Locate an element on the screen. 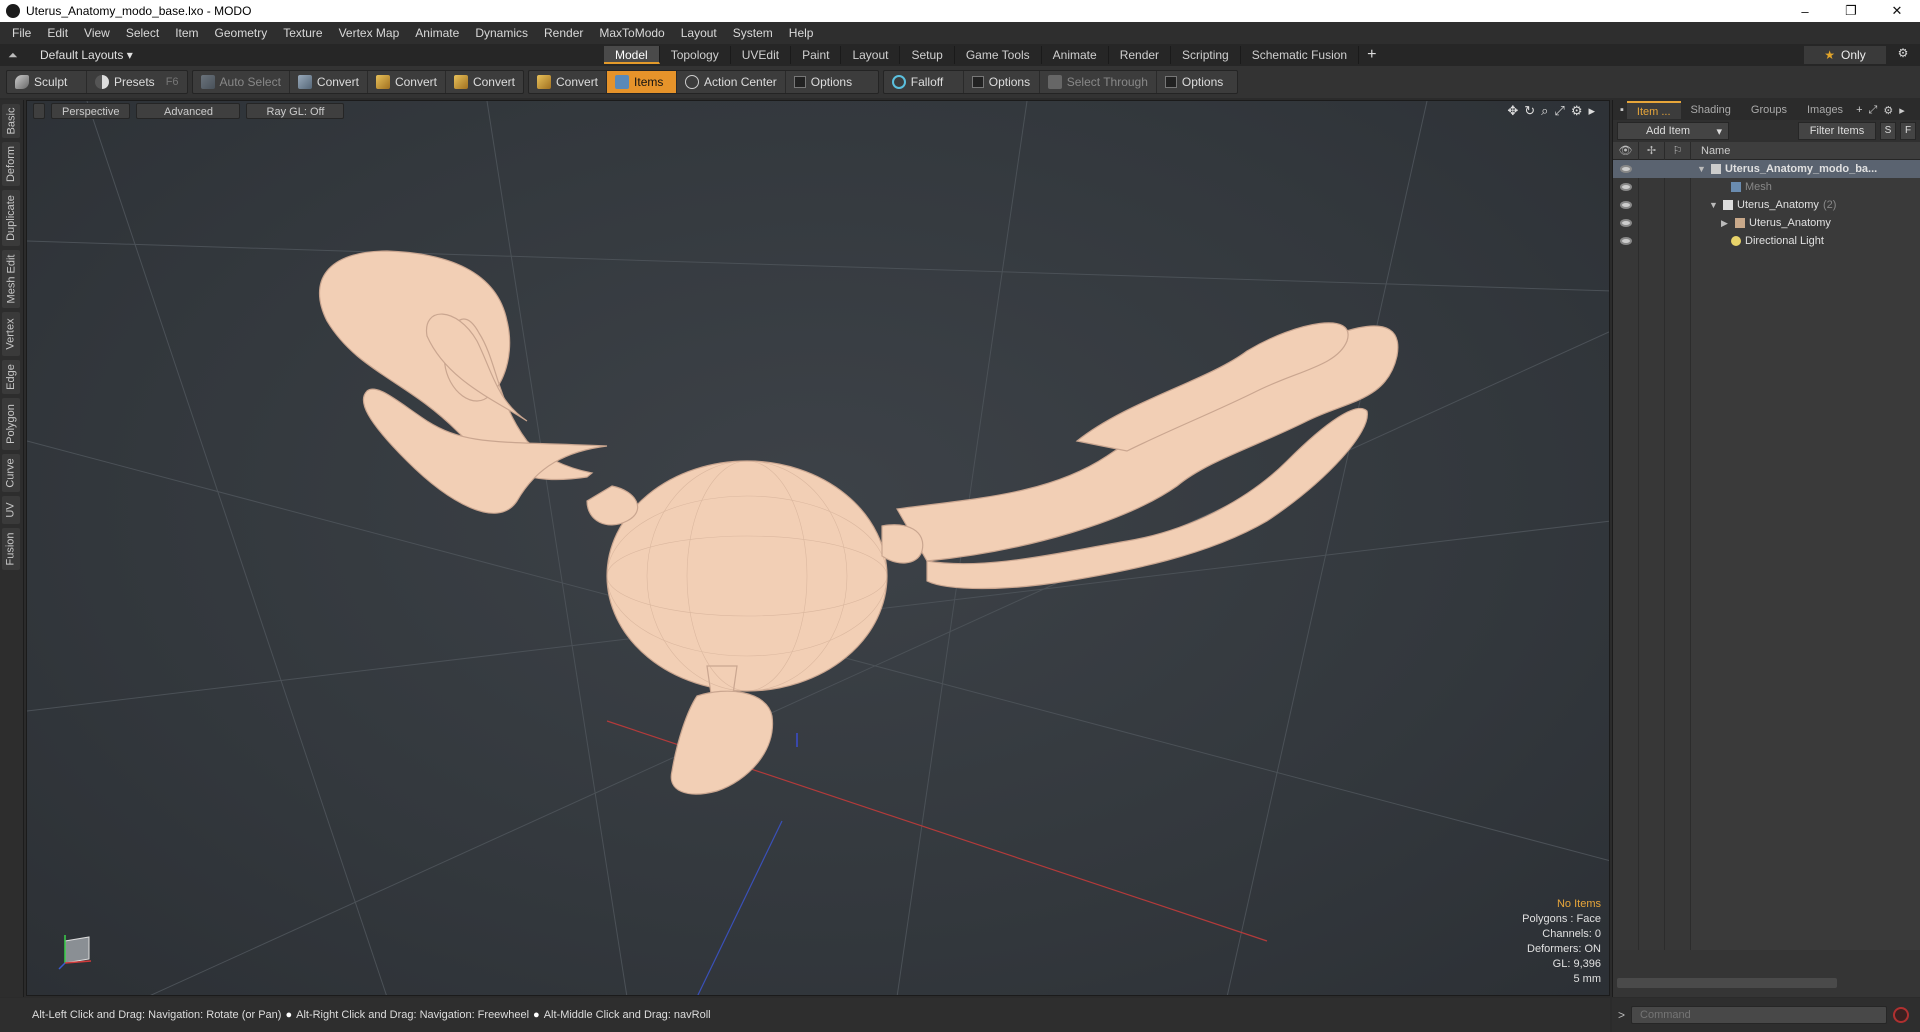 This screenshot has width=1920, height=1032. tree-row-group: ▼ Uterus_Anatomy (2) is located at coordinates (1766, 205).